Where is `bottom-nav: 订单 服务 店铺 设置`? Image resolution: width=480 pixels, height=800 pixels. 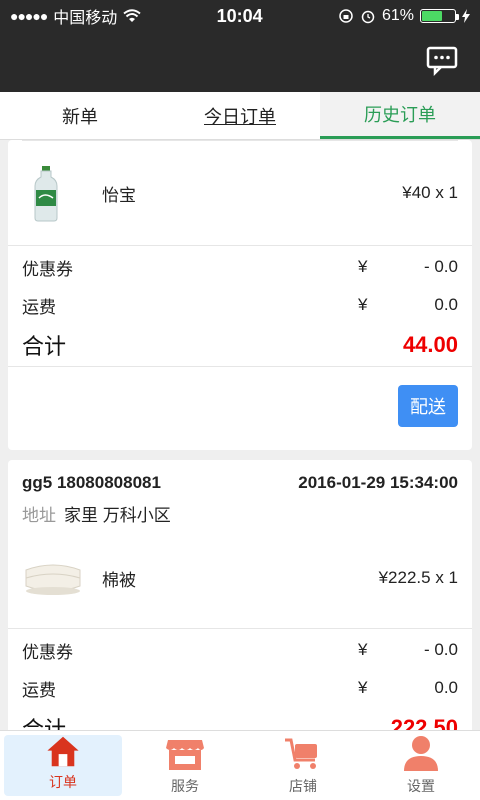
bottom-nav: 订单 服务 店铺 设置 is located at coordinates (240, 765).